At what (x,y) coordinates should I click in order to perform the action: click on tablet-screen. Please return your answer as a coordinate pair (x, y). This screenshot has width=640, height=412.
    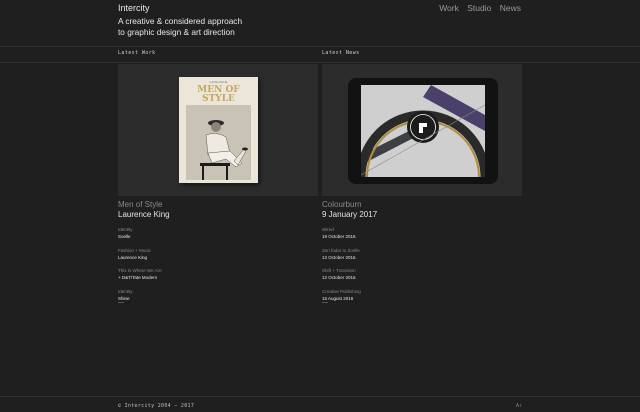
    Looking at the image, I should click on (423, 131).